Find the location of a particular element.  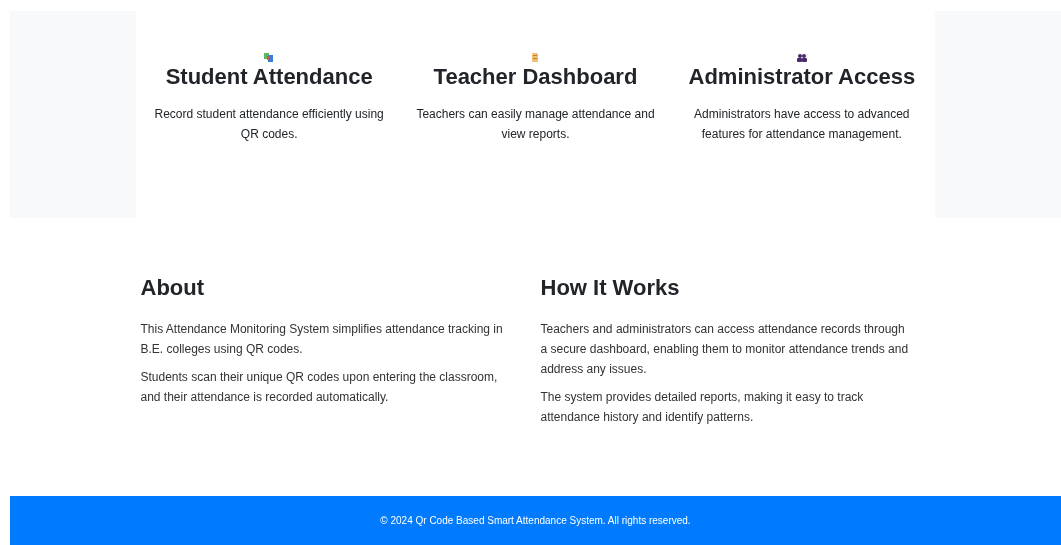

feature-description: Teachers can easily manage attendance and view reports. is located at coordinates (535, 124).